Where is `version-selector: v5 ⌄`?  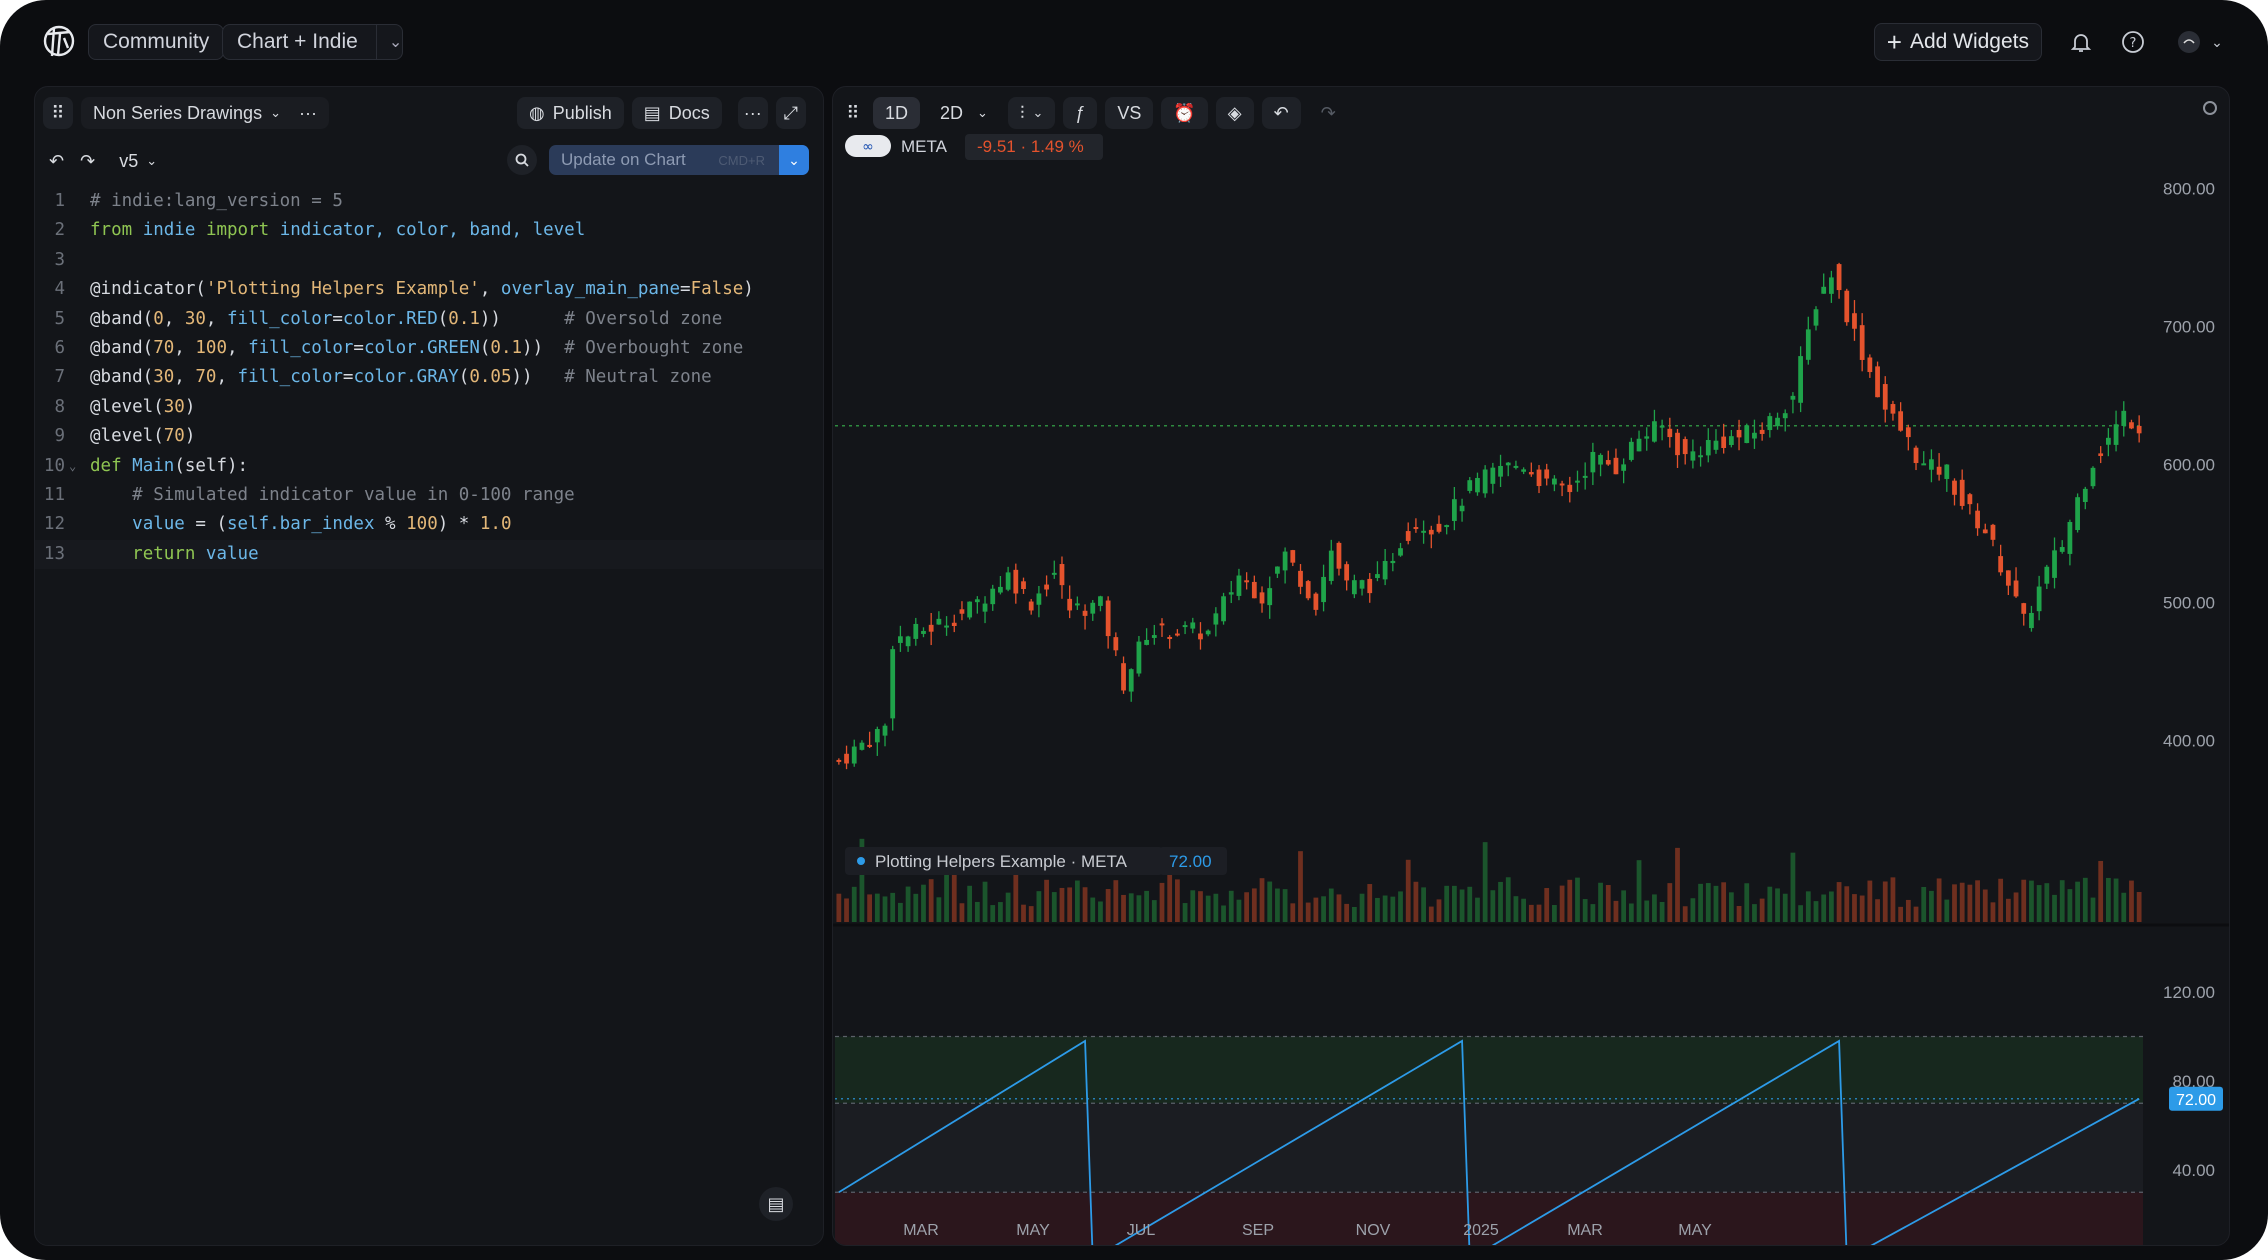
version-selector: v5 ⌄ is located at coordinates (138, 161).